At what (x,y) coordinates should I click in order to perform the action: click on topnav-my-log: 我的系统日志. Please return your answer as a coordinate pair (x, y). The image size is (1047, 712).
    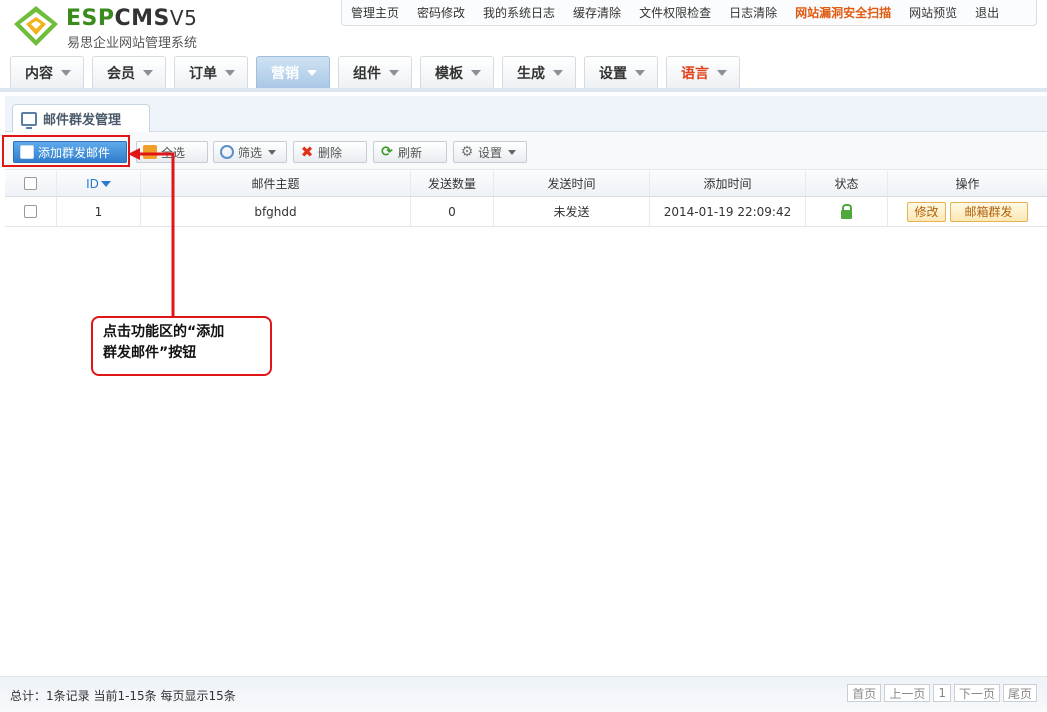
    Looking at the image, I should click on (519, 12).